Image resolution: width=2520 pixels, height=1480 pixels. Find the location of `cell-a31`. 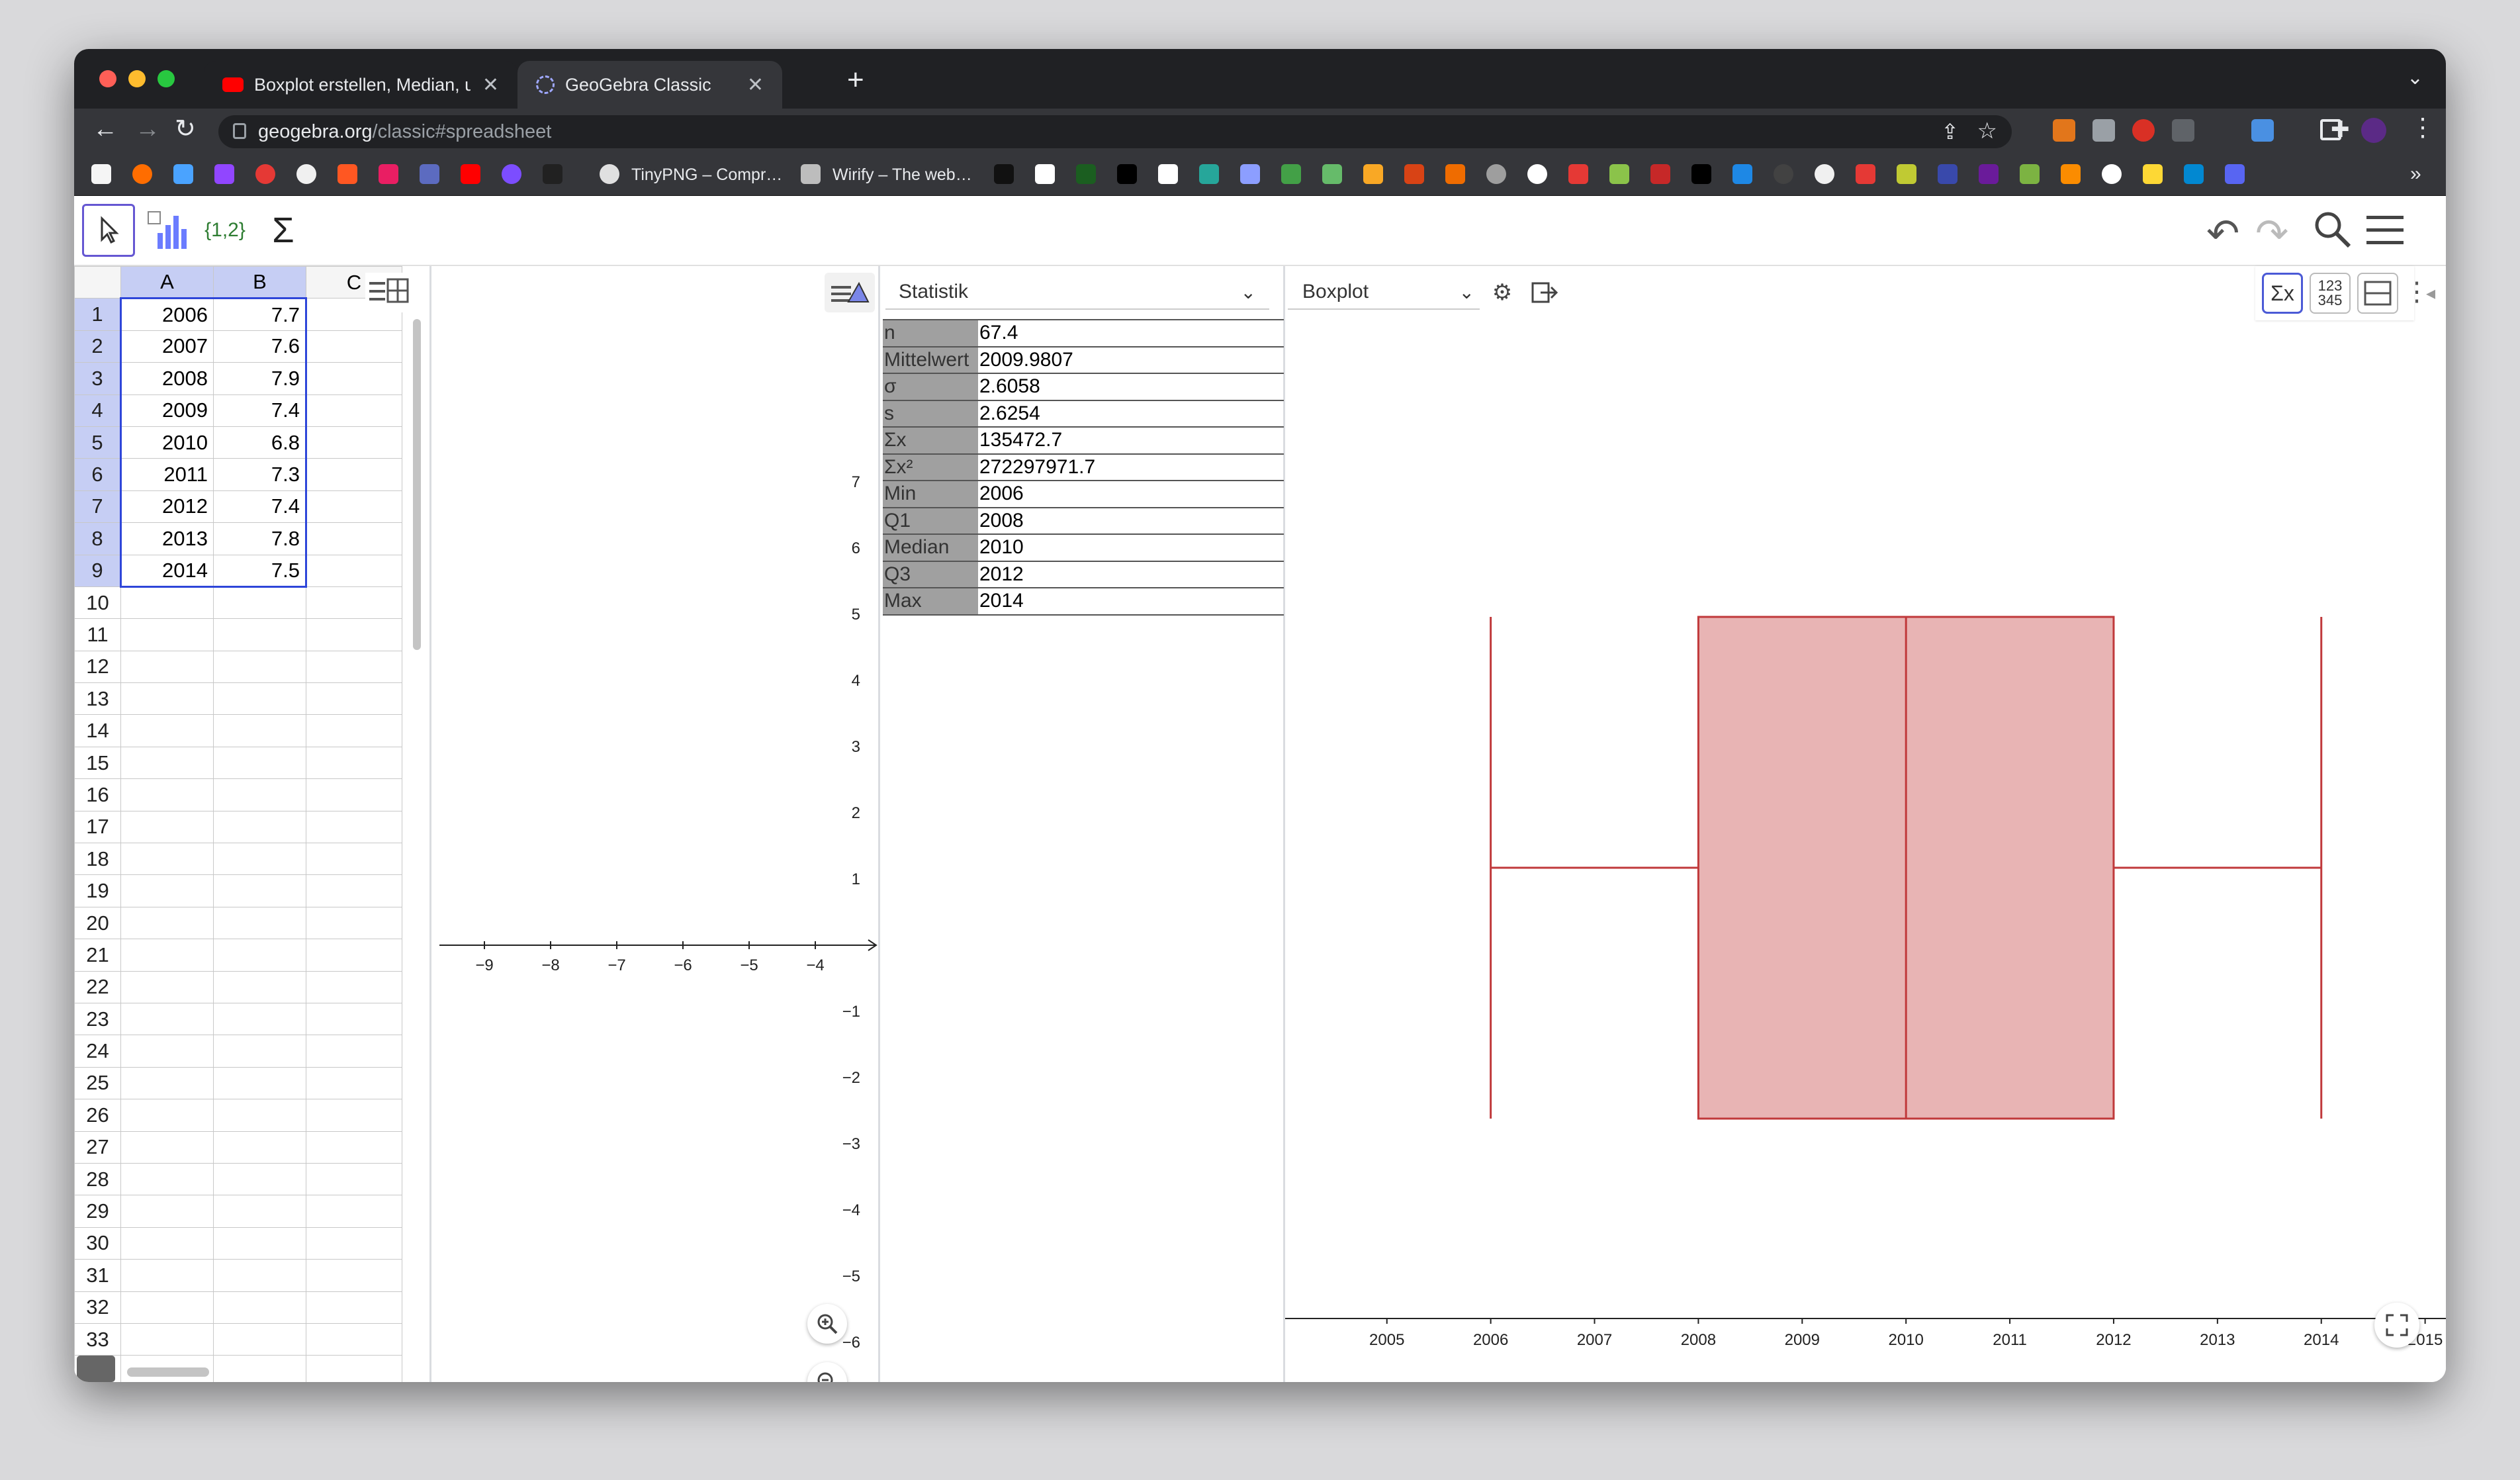

cell-a31 is located at coordinates (167, 1275).